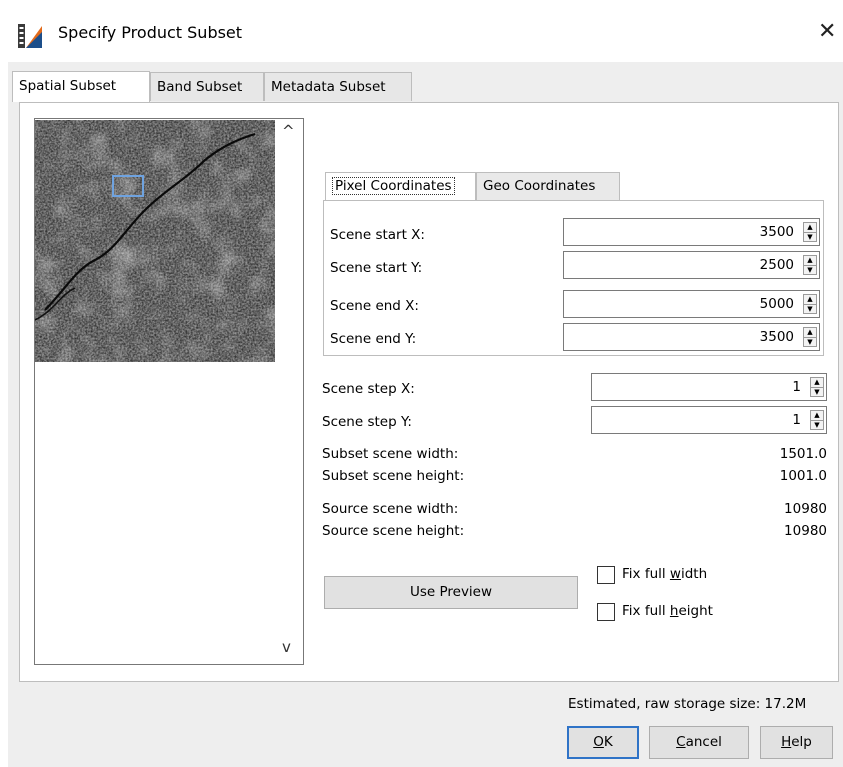 The image size is (843, 767). Describe the element at coordinates (694, 574) in the screenshot. I see `fix-full-width-label-post: idth` at that location.